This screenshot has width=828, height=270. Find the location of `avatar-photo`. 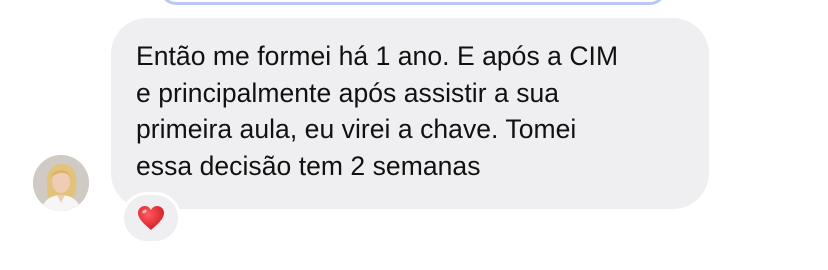

avatar-photo is located at coordinates (61, 183).